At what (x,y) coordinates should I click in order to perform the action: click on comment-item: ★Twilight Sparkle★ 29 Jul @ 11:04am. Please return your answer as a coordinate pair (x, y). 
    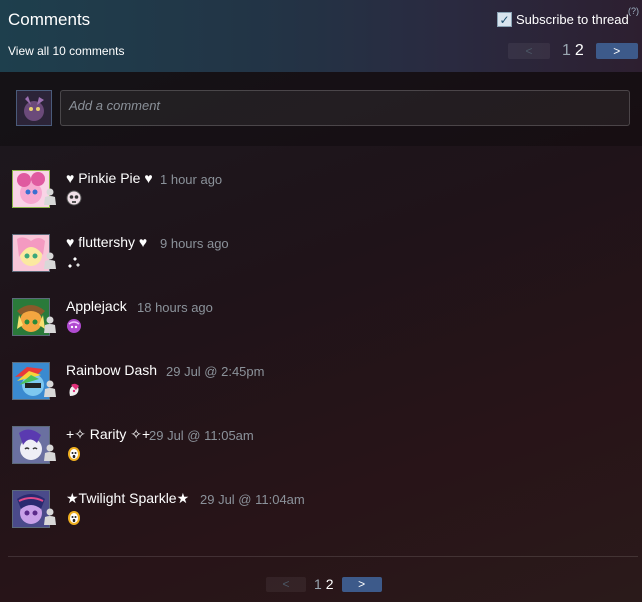
    Looking at the image, I should click on (321, 520).